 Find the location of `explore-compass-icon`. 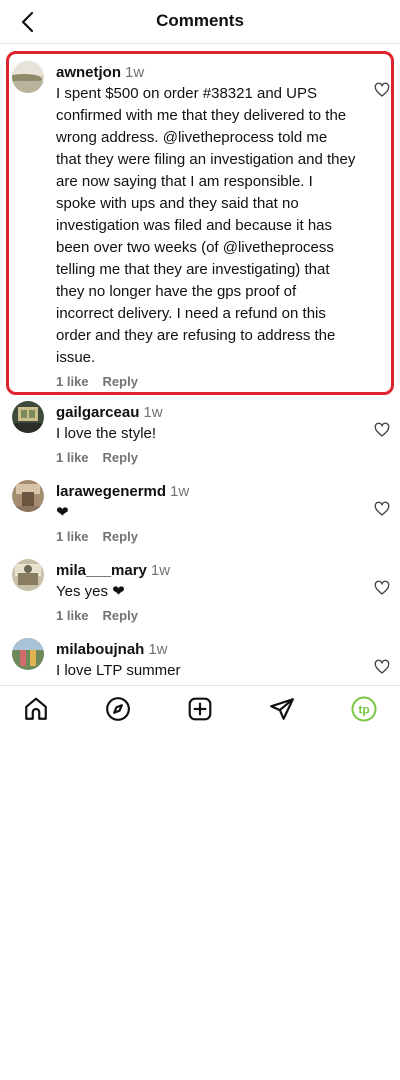

explore-compass-icon is located at coordinates (118, 709).